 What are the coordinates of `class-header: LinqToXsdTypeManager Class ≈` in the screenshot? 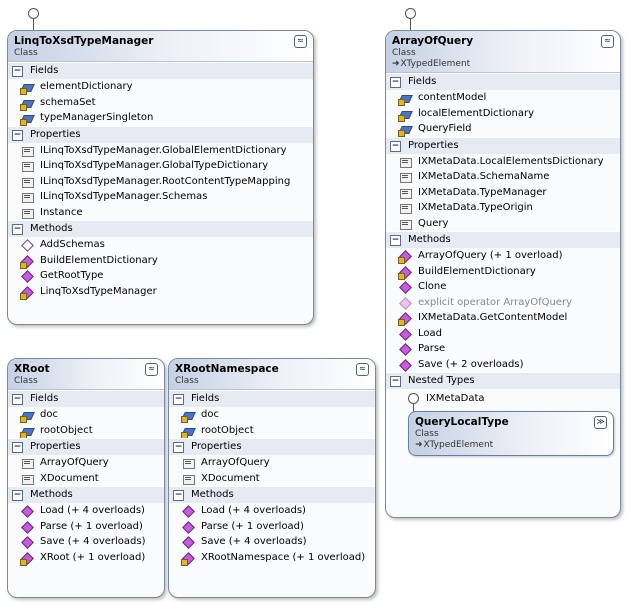 It's located at (160, 46).